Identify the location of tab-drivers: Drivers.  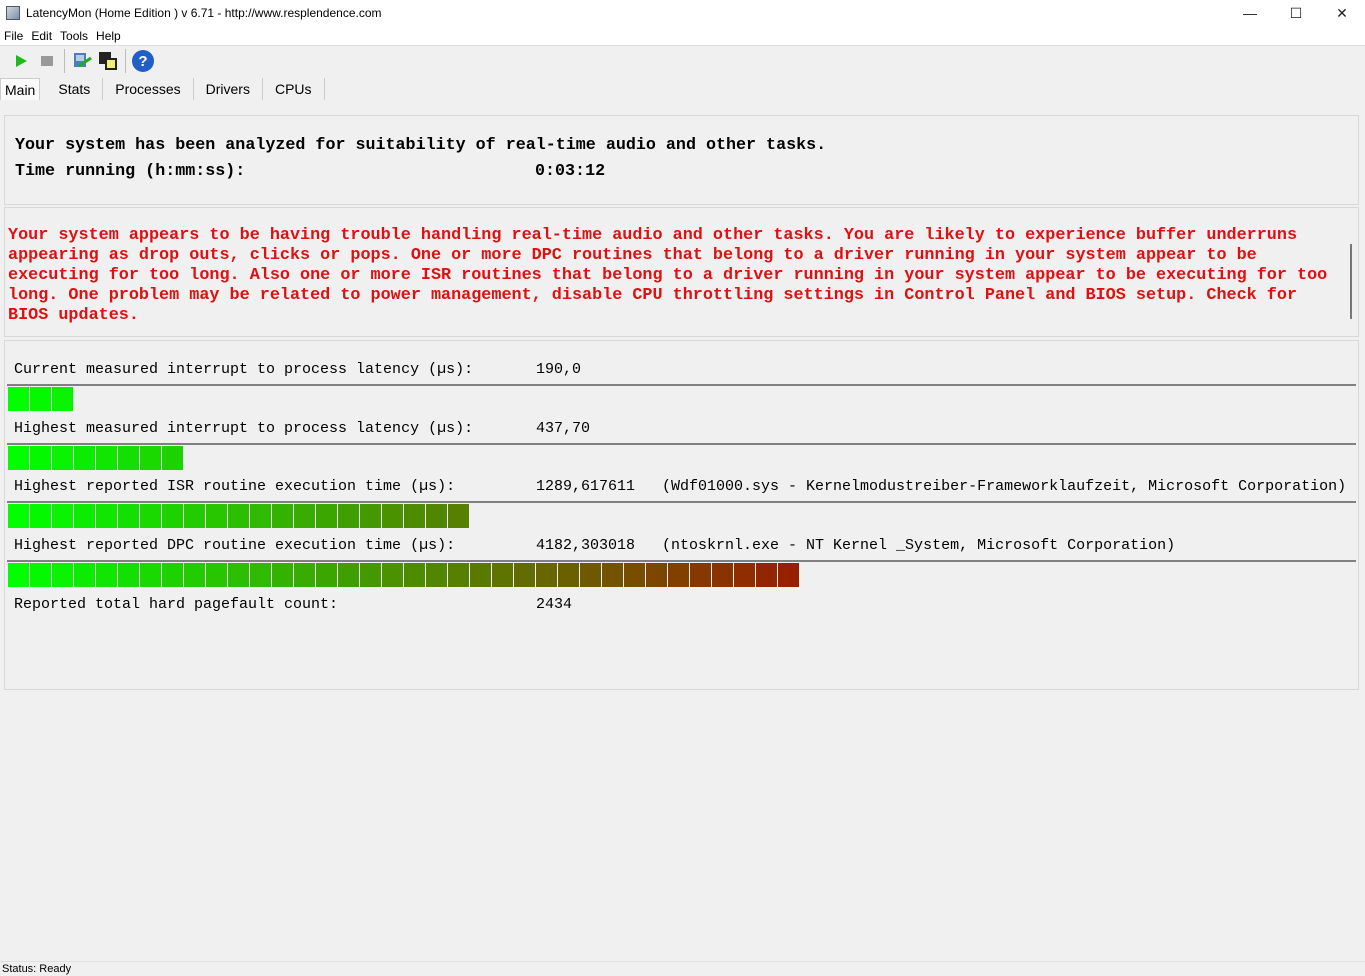
(228, 89).